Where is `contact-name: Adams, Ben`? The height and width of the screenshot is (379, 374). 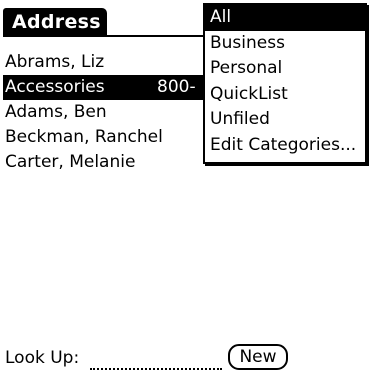
contact-name: Adams, Ben is located at coordinates (56, 112).